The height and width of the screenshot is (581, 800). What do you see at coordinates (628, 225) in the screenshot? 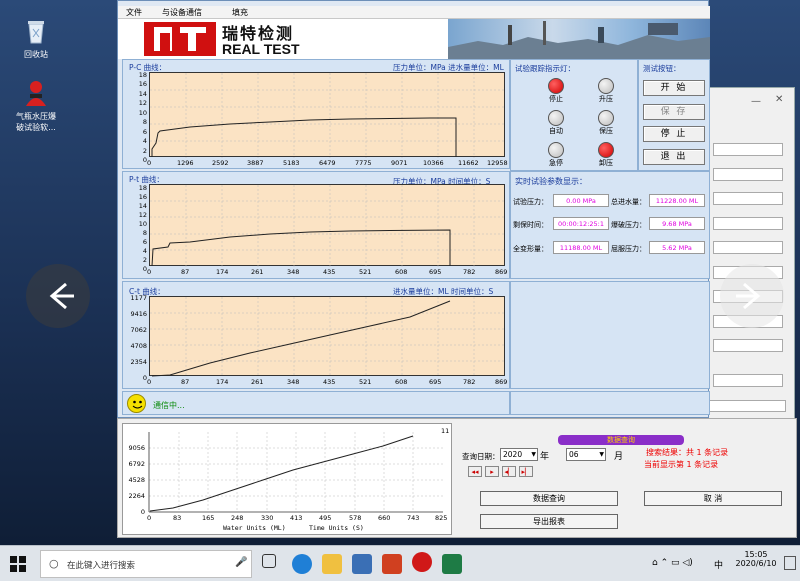
I see `param-label: 爆破压力：` at bounding box center [628, 225].